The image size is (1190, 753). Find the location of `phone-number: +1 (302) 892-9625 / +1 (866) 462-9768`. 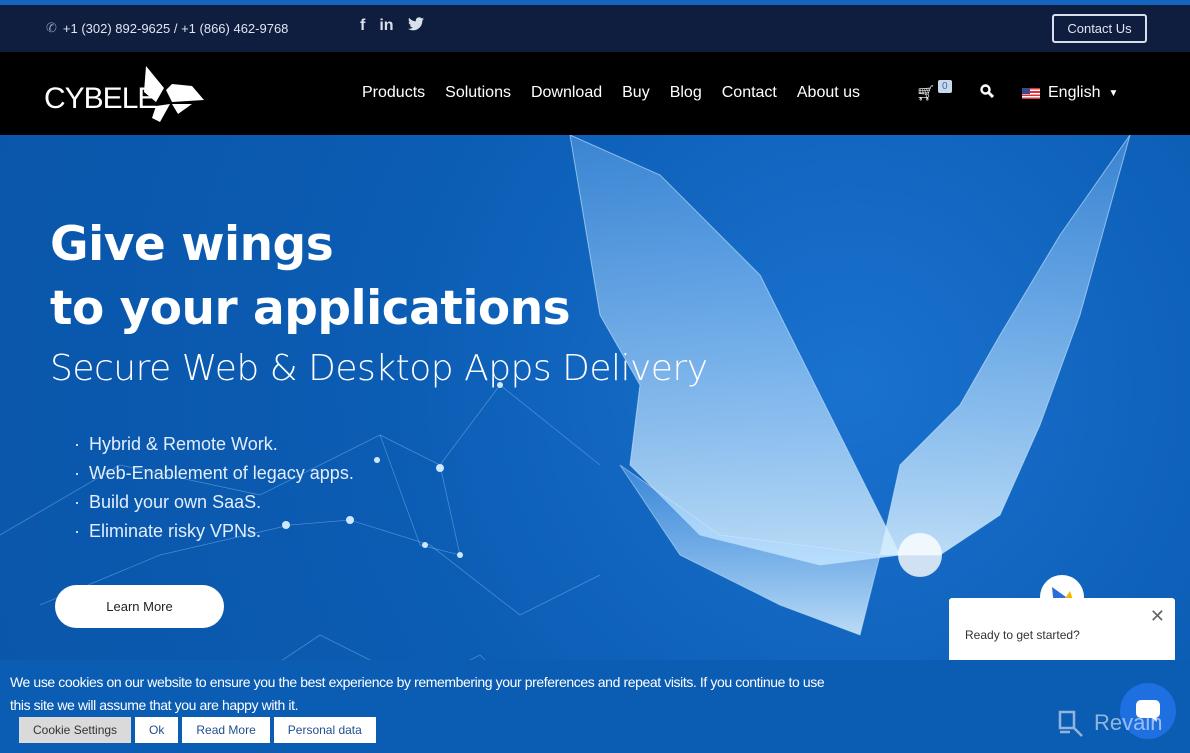

phone-number: +1 (302) 892-9625 / +1 (866) 462-9768 is located at coordinates (175, 28).